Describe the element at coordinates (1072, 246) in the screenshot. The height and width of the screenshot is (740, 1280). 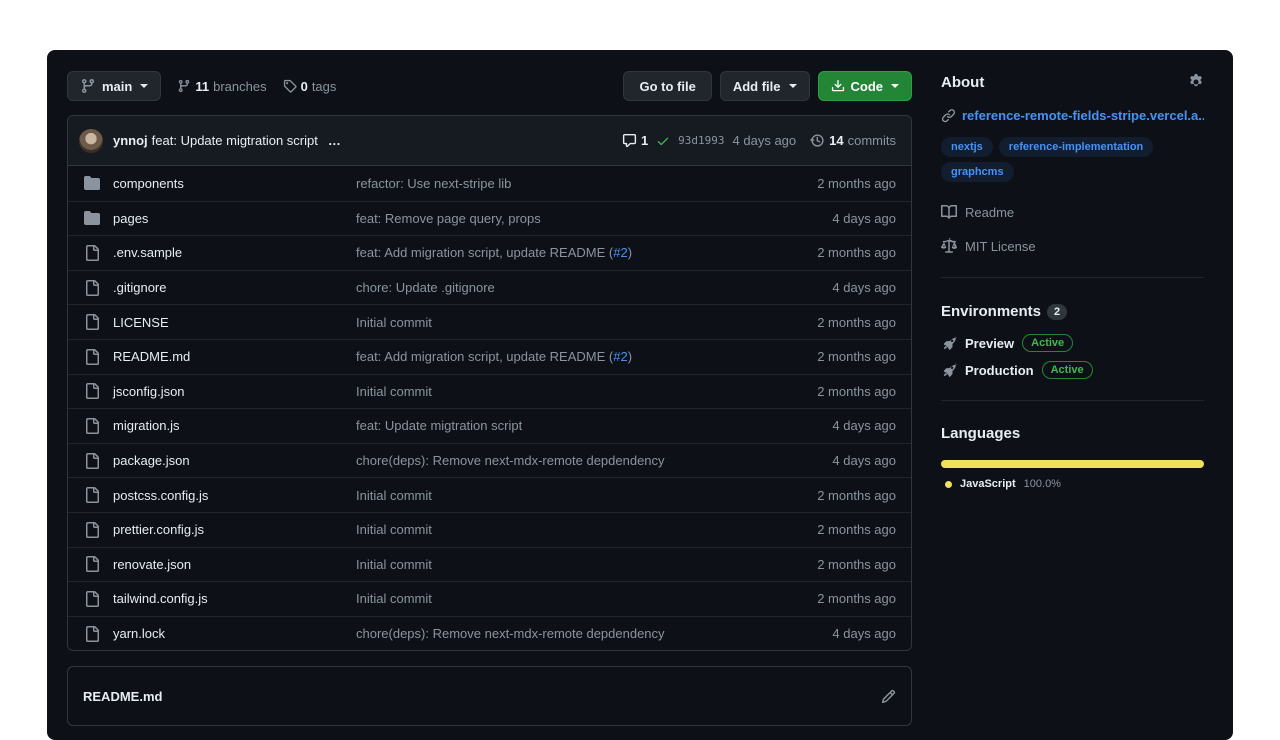
I see `license-link: MIT License` at that location.